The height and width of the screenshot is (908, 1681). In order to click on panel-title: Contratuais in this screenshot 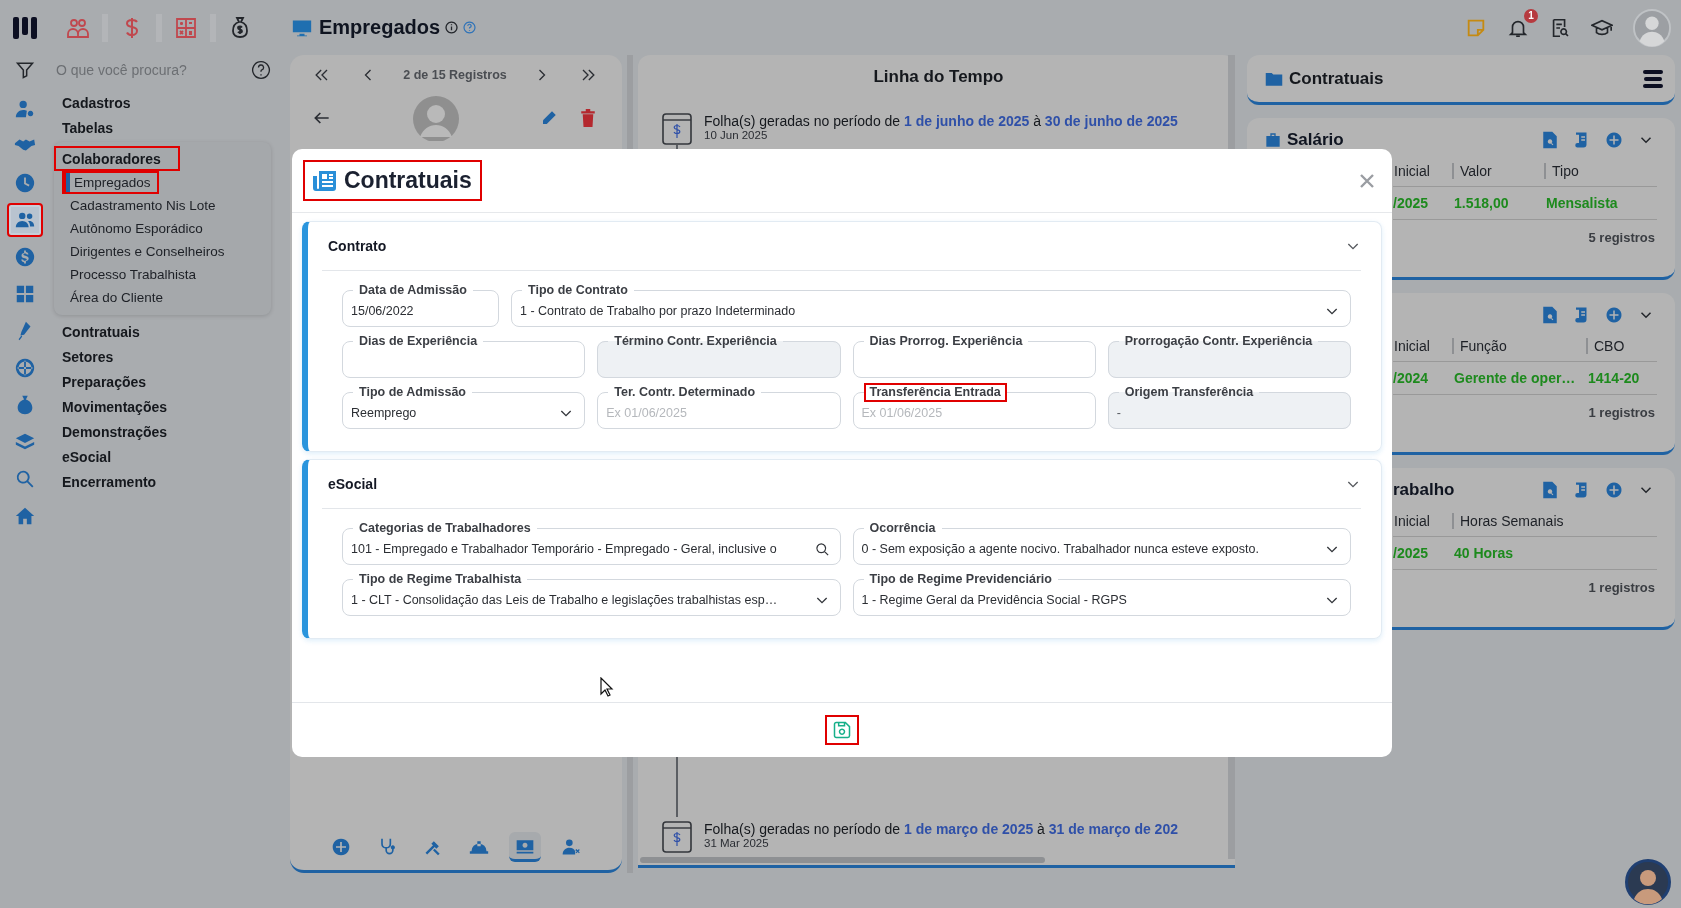, I will do `click(1337, 78)`.